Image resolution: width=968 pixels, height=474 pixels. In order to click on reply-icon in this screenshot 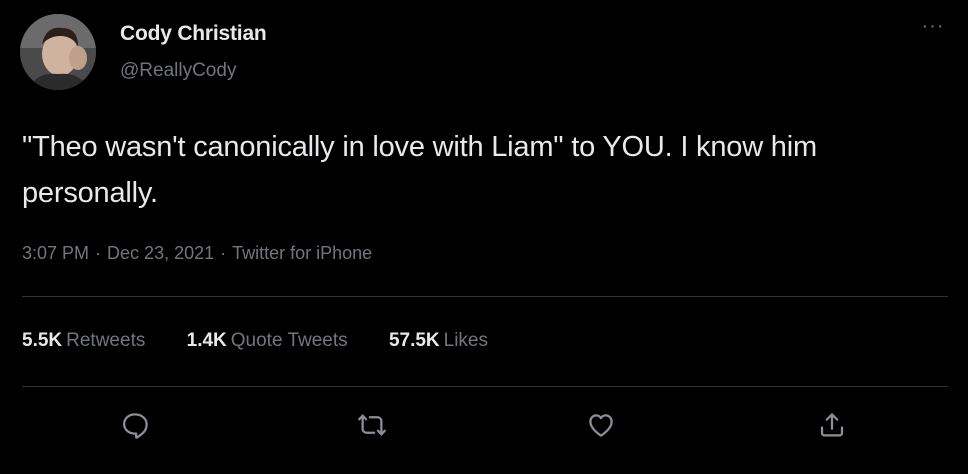, I will do `click(135, 426)`.